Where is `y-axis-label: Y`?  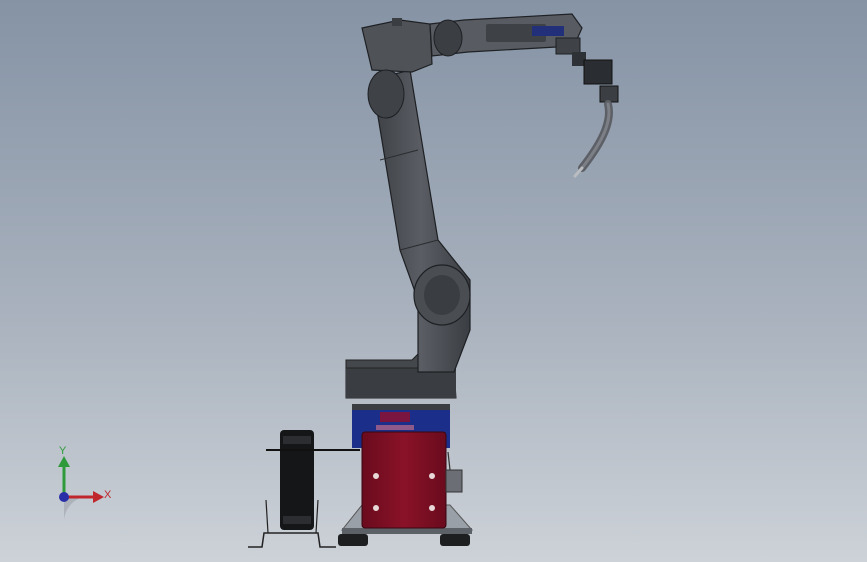
y-axis-label: Y is located at coordinates (63, 451).